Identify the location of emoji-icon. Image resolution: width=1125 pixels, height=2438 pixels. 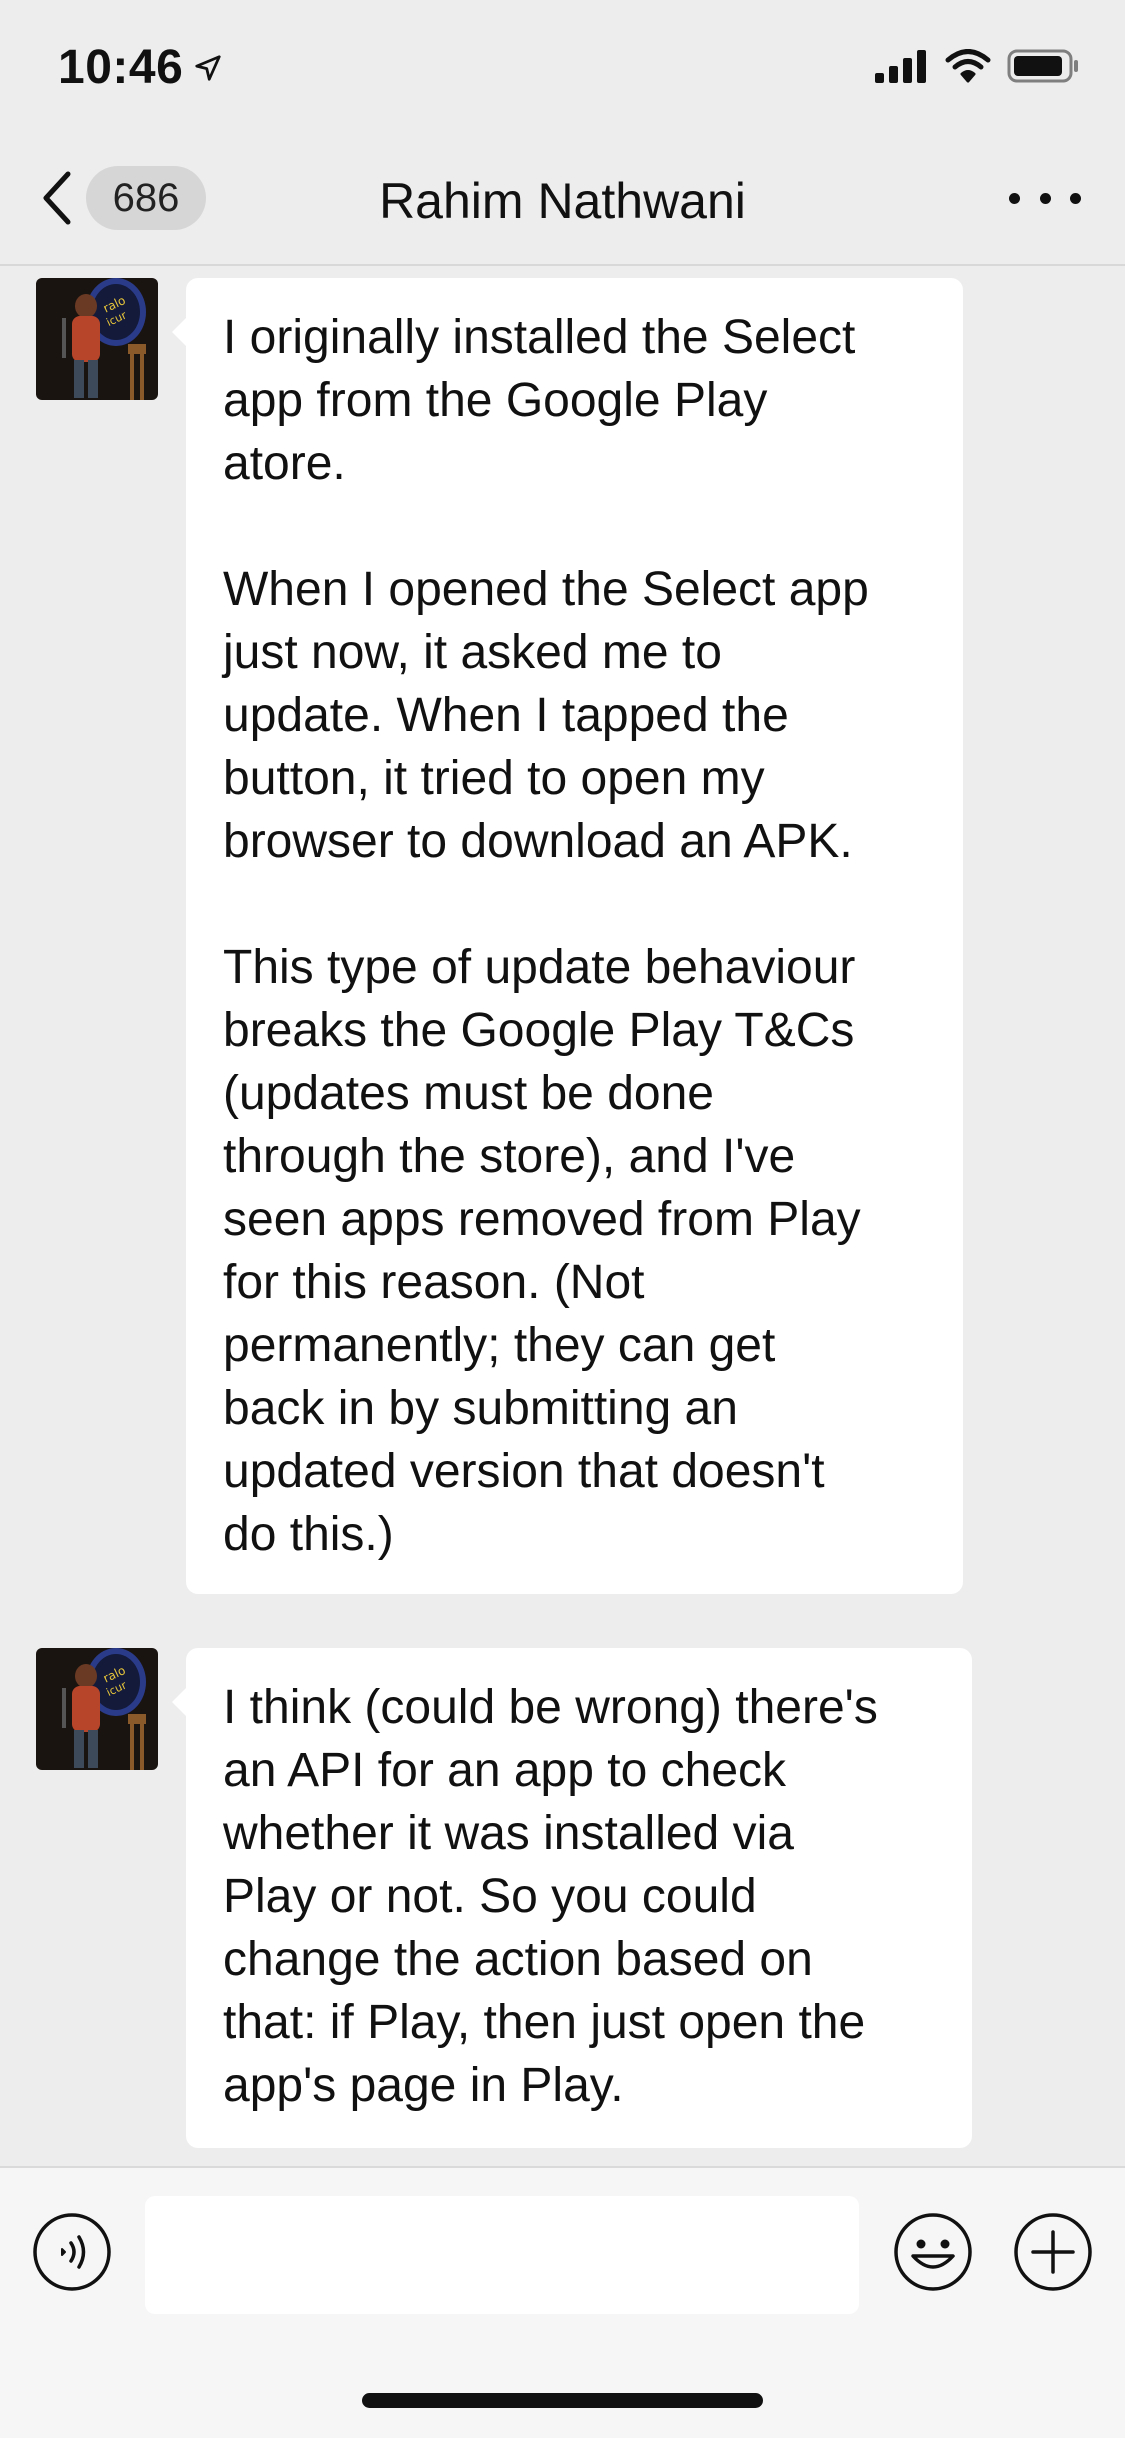
(933, 2252).